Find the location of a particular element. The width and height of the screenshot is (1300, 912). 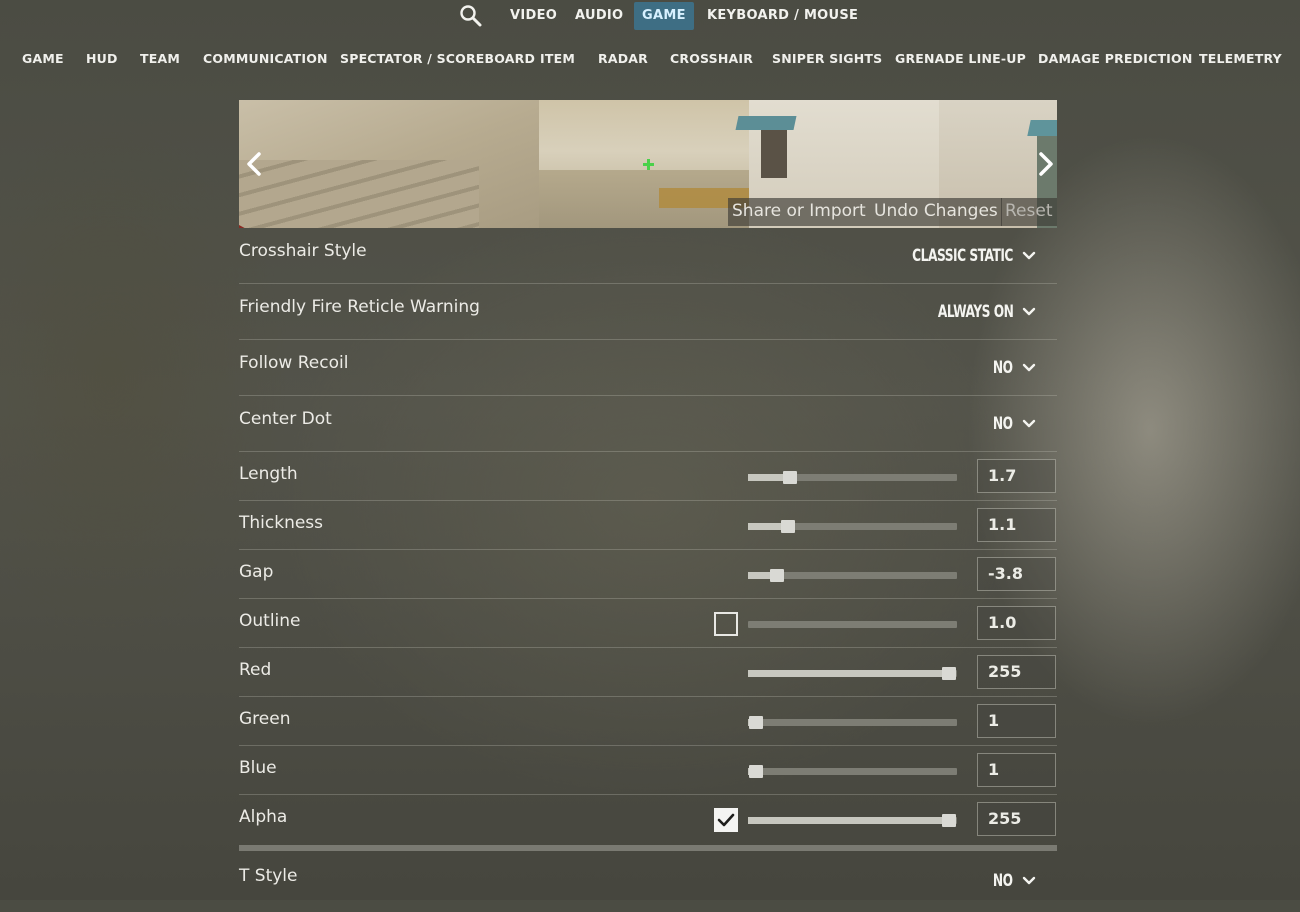

chevron-left-icon is located at coordinates (255, 164).